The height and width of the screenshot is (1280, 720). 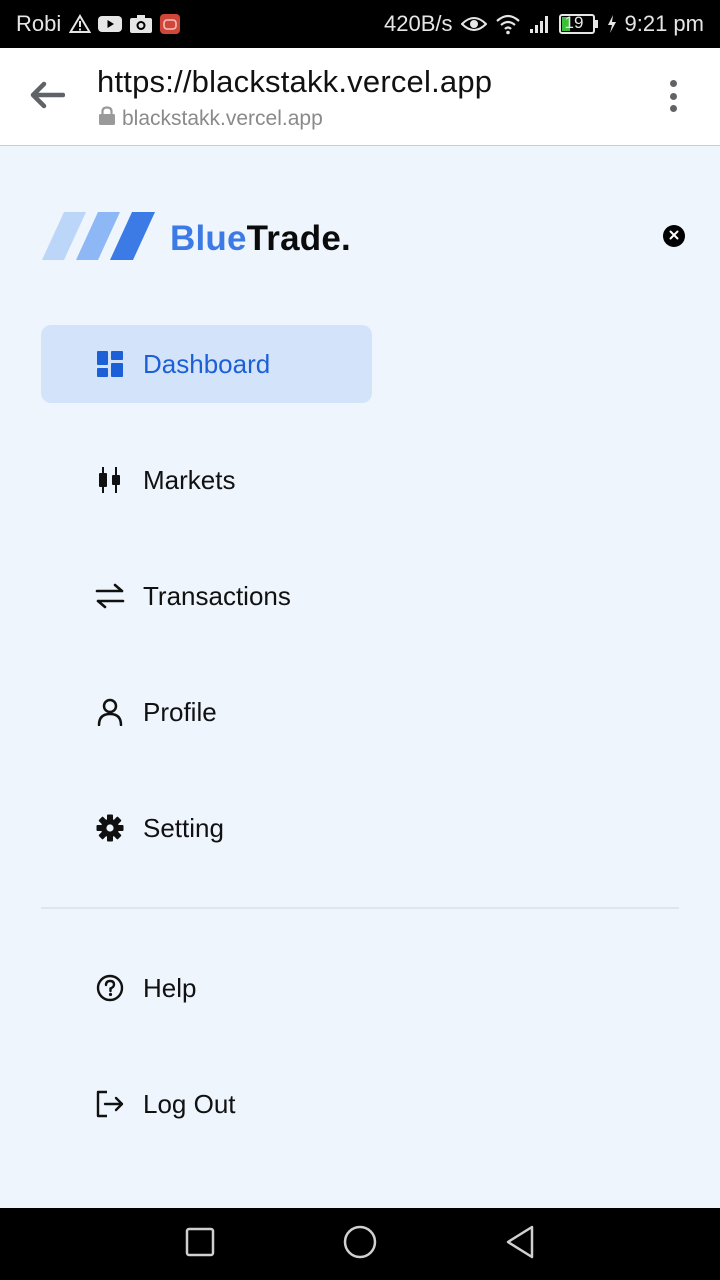 I want to click on sidebar-item-logout: Log Out, so click(x=206, y=1104).